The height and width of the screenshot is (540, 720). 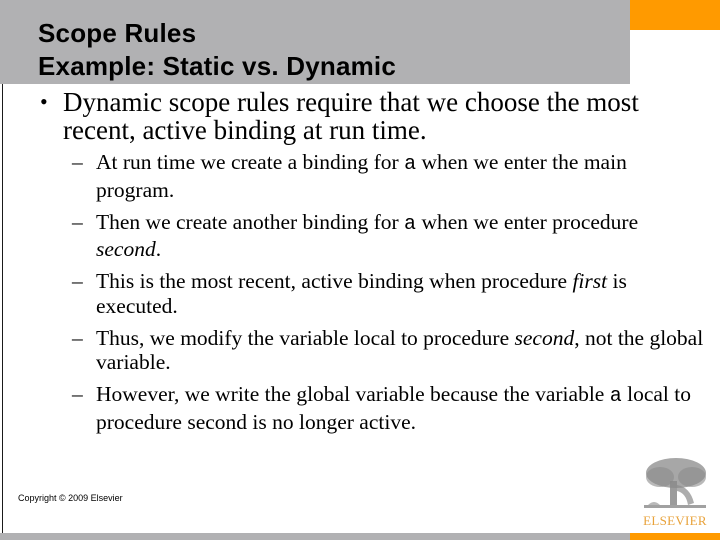 I want to click on sub-bullet-text: At run time we create a binding for, so click(x=250, y=162).